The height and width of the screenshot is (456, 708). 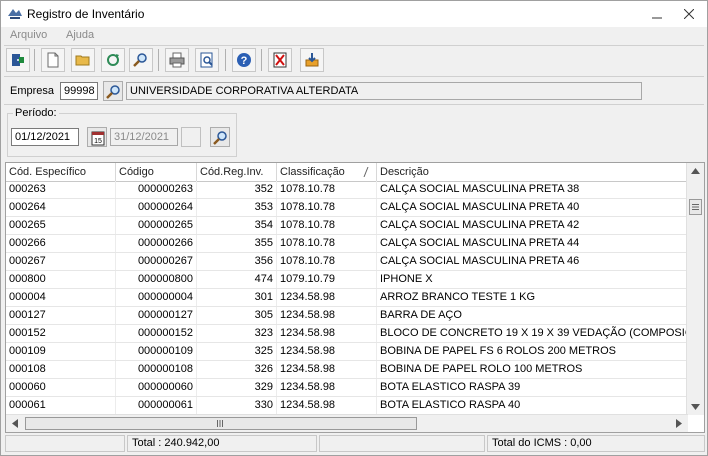 I want to click on cell-cod-reg-inv: 326, so click(x=237, y=369).